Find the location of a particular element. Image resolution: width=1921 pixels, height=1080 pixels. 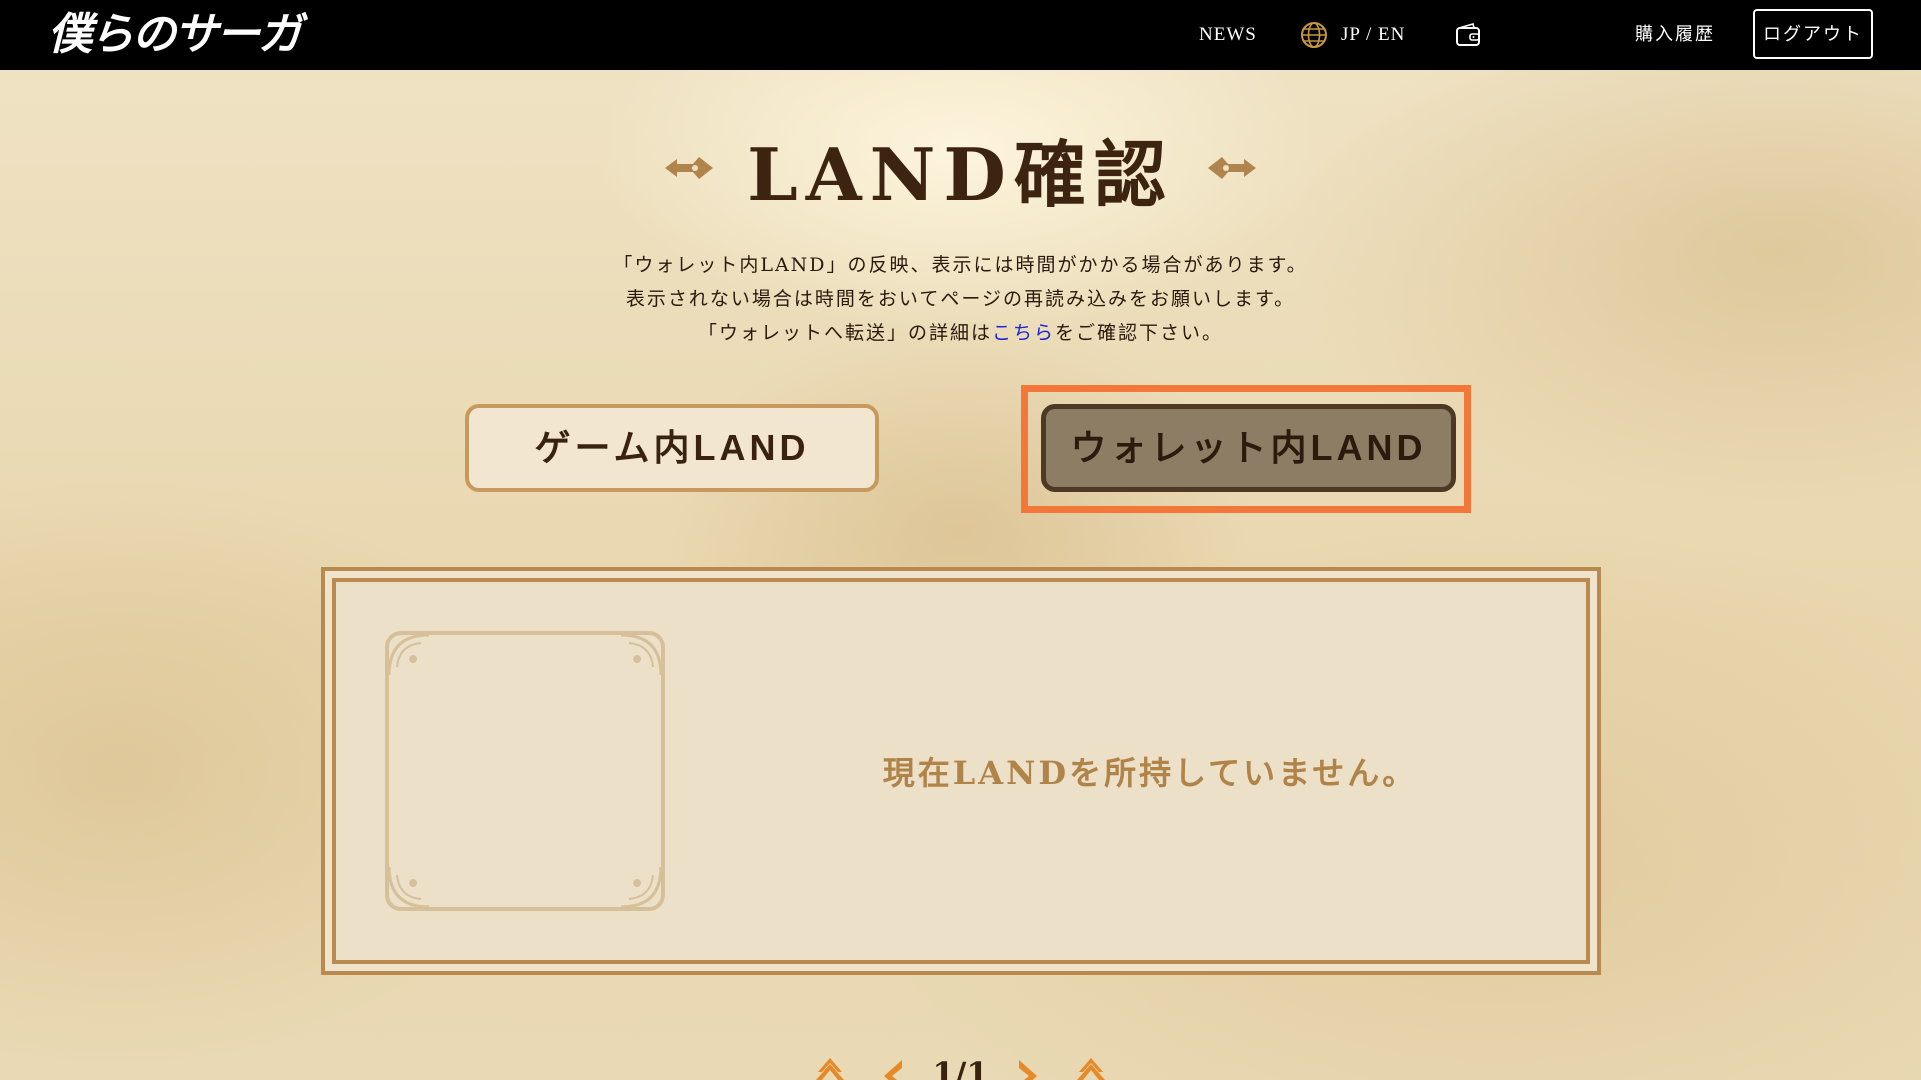

notice-line-2: 表示されない場合は時間をおいてページの再読み込みをお願いします。 is located at coordinates (960, 299).